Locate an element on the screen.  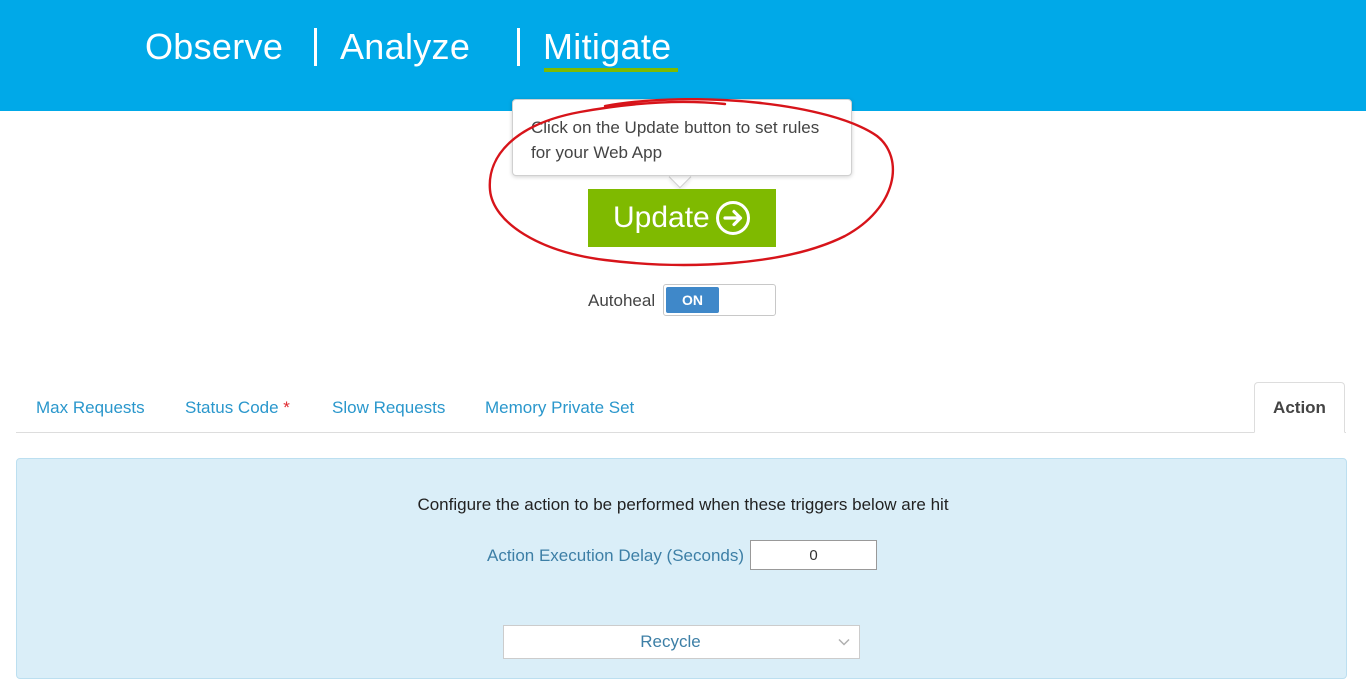
action-select-value: Recycle is located at coordinates (670, 641).